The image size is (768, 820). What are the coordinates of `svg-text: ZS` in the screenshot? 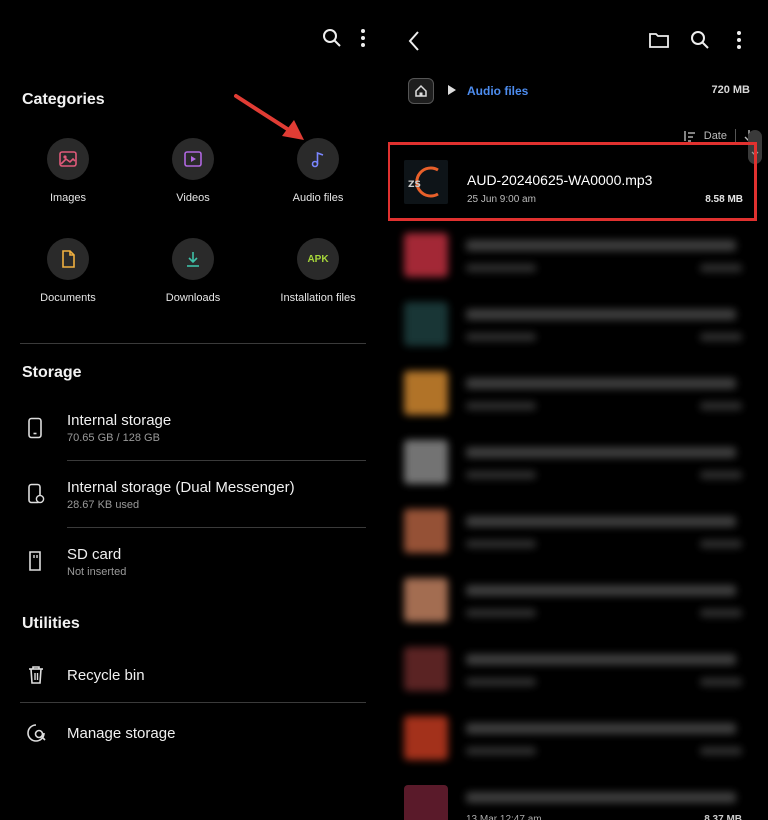 It's located at (414, 185).